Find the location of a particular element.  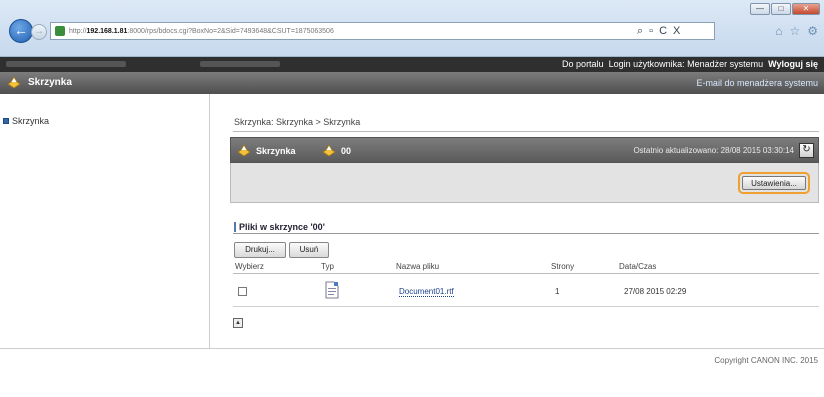

search-icon: ⌕ is located at coordinates (640, 31).